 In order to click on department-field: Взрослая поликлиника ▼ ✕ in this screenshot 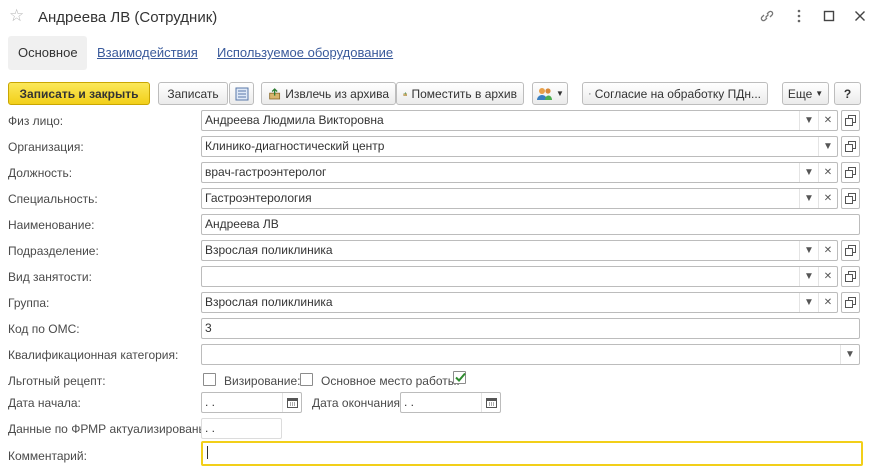, I will do `click(519, 250)`.